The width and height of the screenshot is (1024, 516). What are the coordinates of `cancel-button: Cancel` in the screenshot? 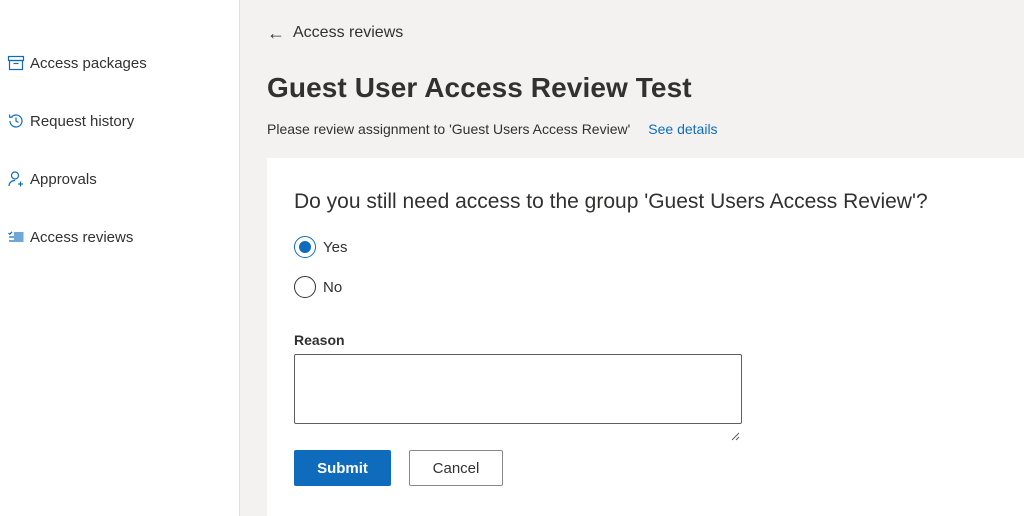 It's located at (456, 468).